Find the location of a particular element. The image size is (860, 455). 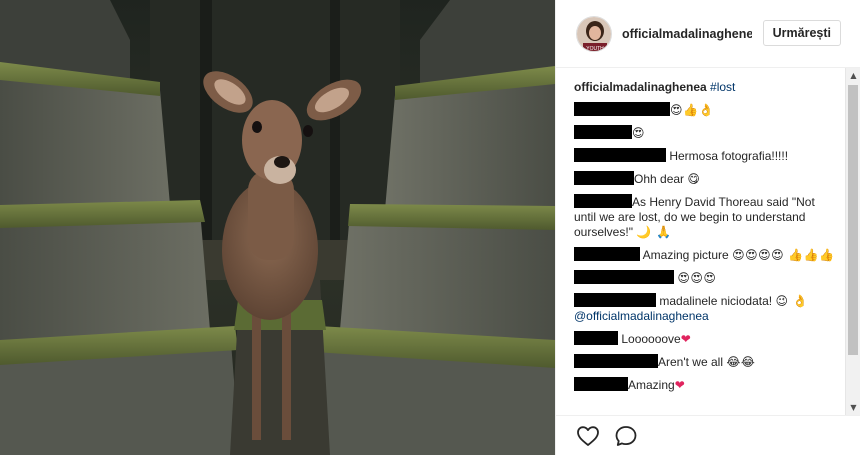

scroll-up-arrow-icon: ▲ is located at coordinates (853, 75).